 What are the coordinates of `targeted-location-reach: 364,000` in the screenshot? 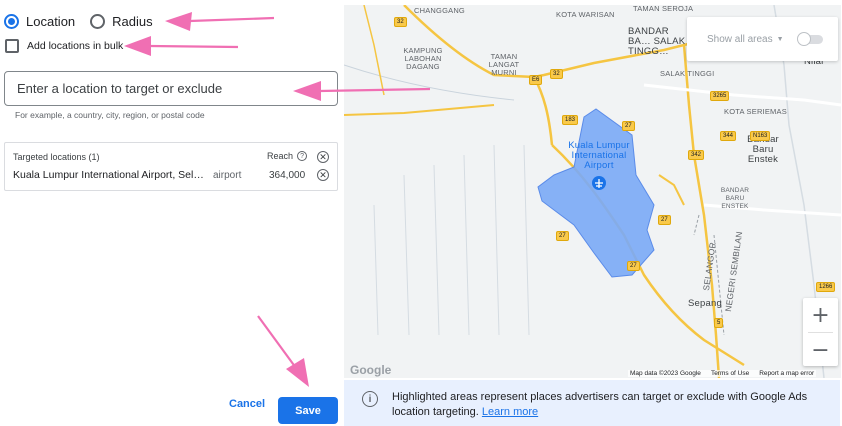 It's located at (287, 175).